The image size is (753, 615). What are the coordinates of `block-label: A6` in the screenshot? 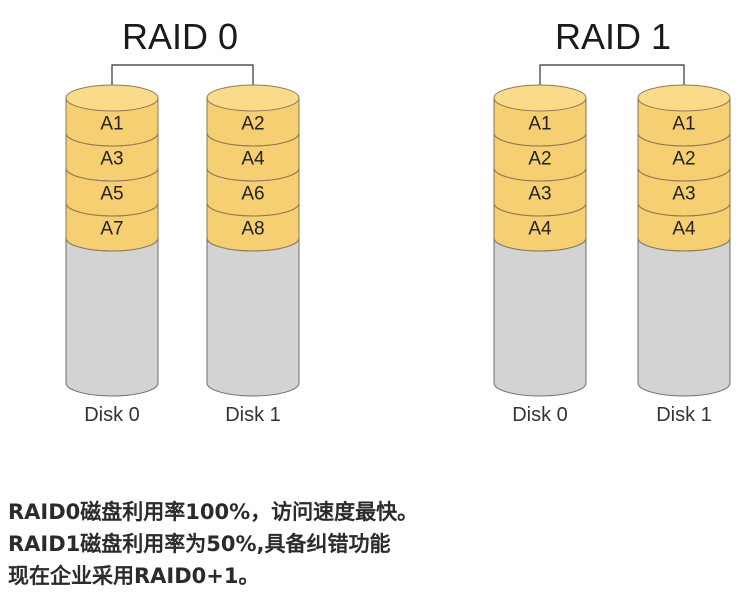 It's located at (252, 194).